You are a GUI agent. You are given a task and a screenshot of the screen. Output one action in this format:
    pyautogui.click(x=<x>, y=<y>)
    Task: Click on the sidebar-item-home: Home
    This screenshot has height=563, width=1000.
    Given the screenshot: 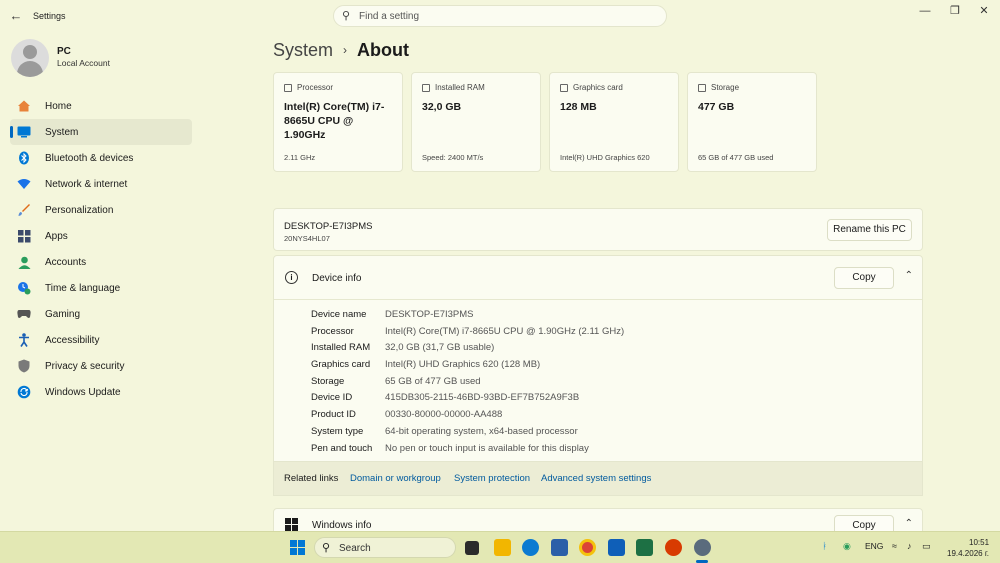 What is the action you would take?
    pyautogui.click(x=101, y=106)
    